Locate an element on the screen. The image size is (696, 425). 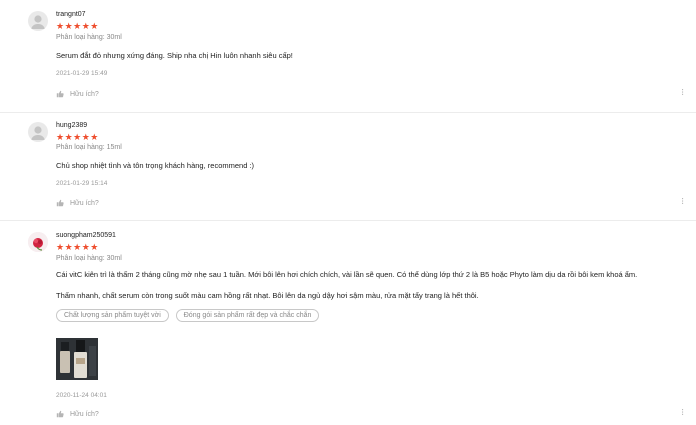
review-username: trangnt07 is located at coordinates (71, 14).